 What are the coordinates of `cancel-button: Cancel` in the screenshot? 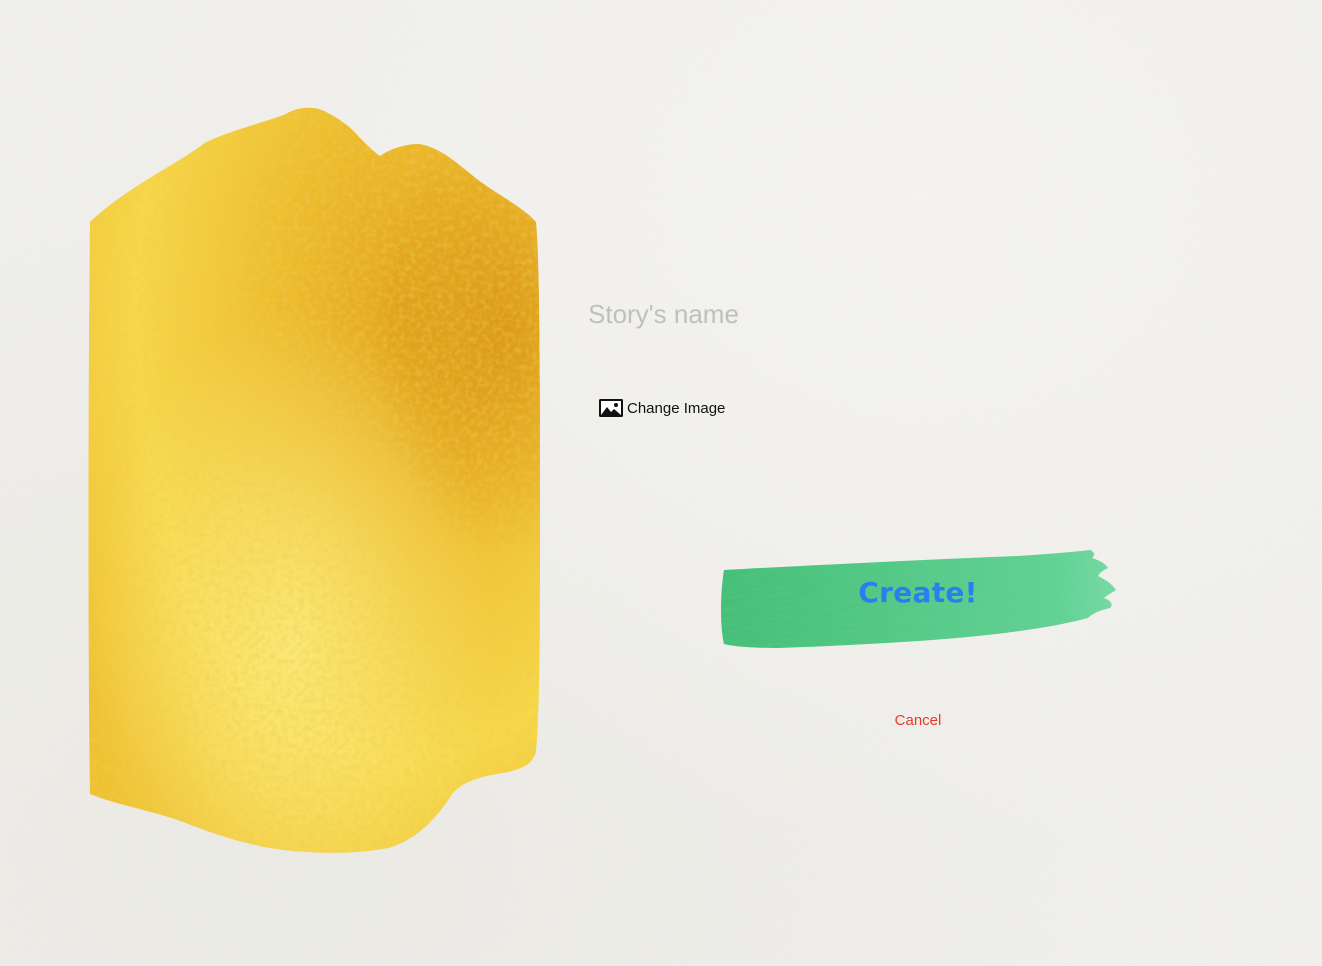 It's located at (918, 720).